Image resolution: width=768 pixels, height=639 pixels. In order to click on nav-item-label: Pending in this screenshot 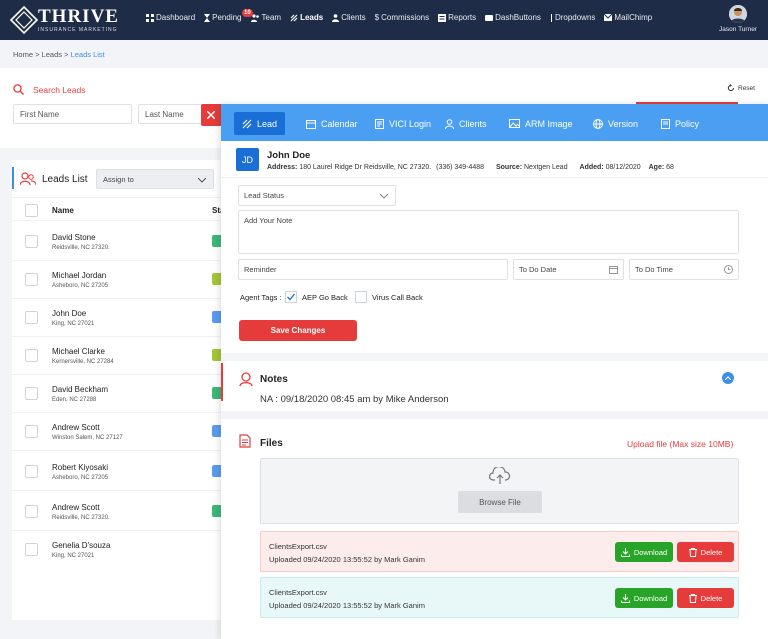, I will do `click(227, 17)`.